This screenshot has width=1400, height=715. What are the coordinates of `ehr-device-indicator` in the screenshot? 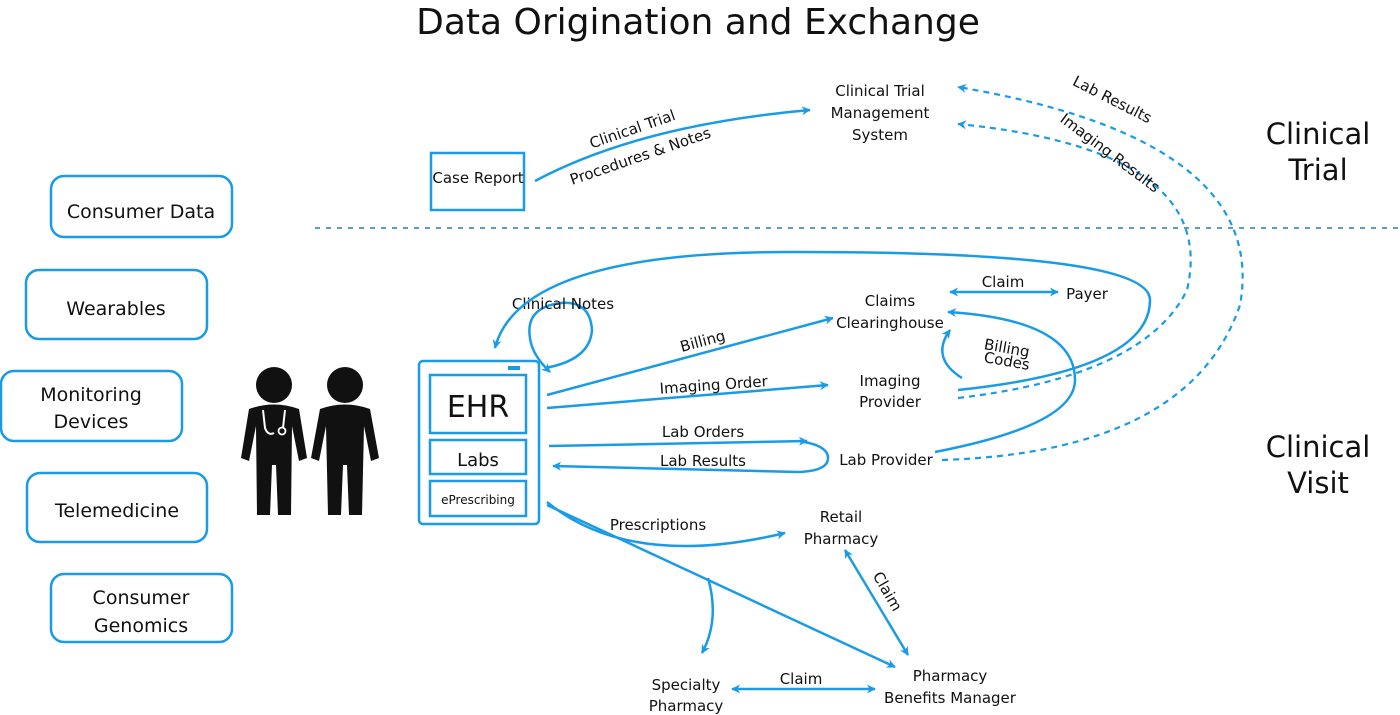 It's located at (514, 368).